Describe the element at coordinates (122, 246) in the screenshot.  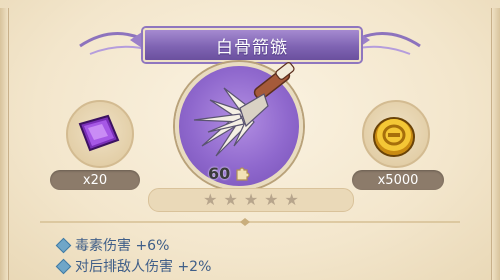
I see `stat-text: 毒素伤害 +6%` at that location.